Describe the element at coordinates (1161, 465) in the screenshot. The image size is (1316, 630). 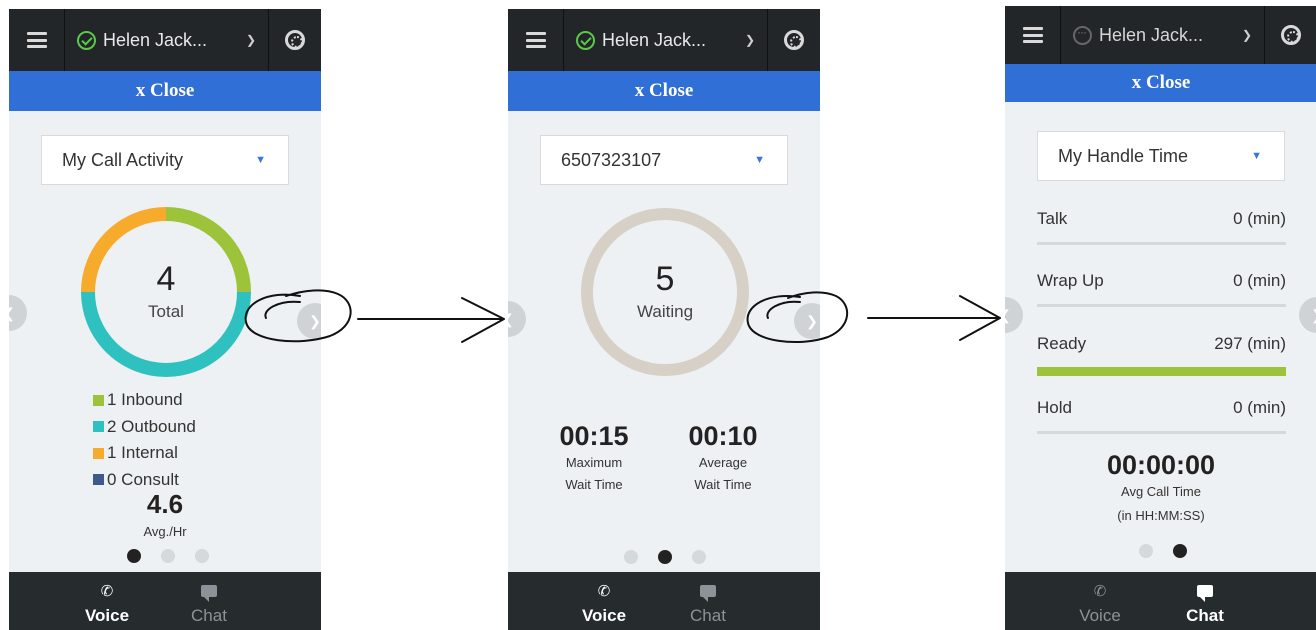
I see `avg-call-time-value: 00:00:00` at that location.